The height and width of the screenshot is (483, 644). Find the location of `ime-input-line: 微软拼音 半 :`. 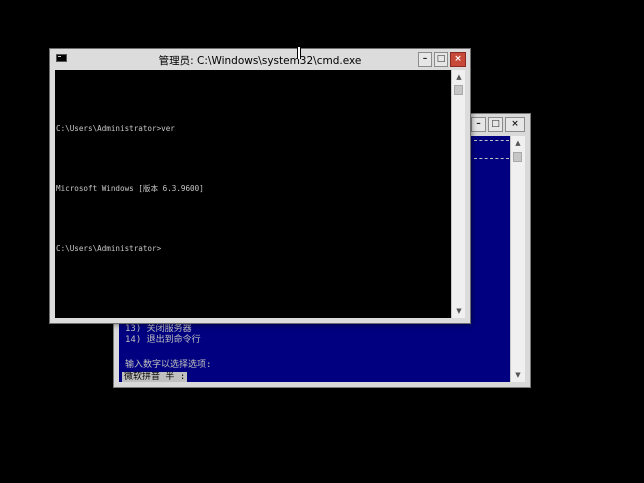

ime-input-line: 微软拼音 半 : is located at coordinates (155, 377).